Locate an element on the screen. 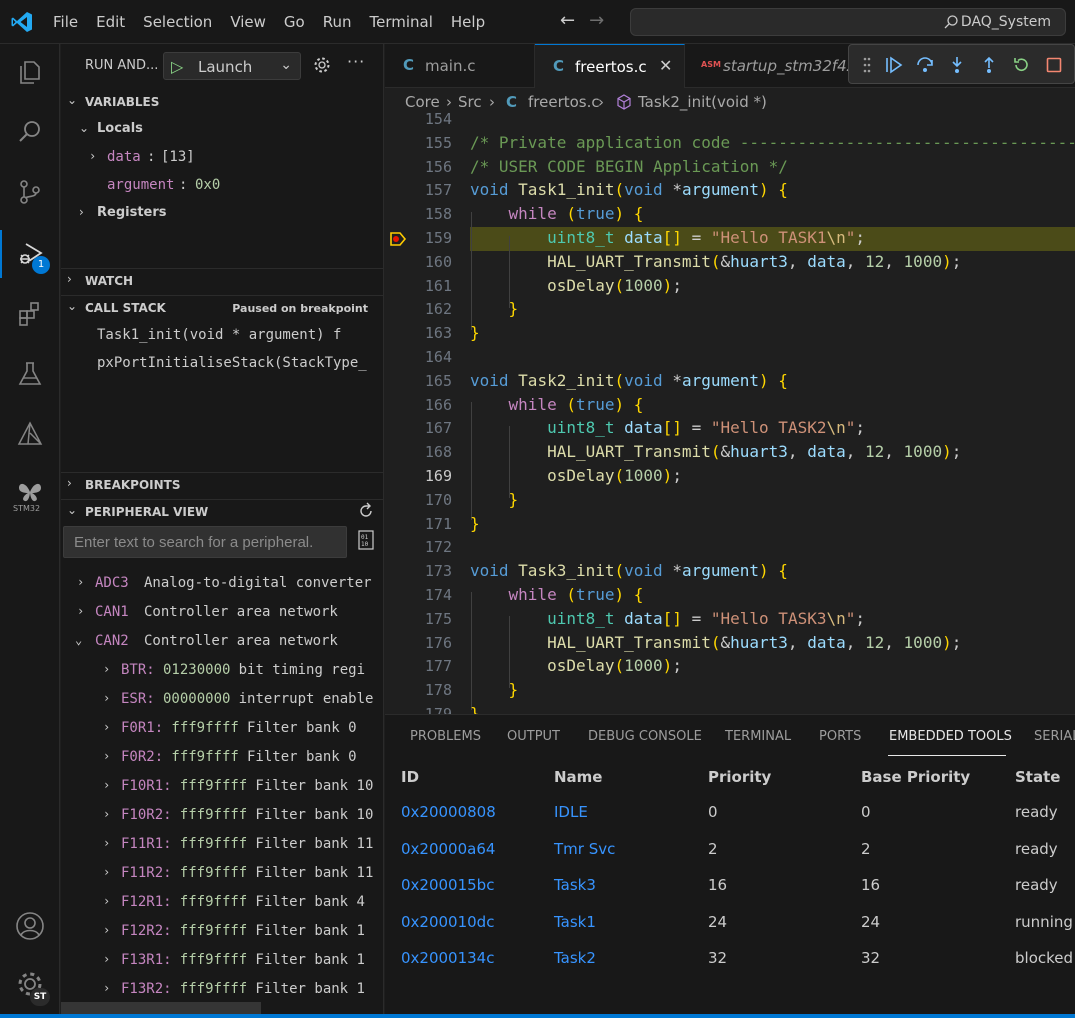 The height and width of the screenshot is (1018, 1075). accounts-icon is located at coordinates (30, 926).